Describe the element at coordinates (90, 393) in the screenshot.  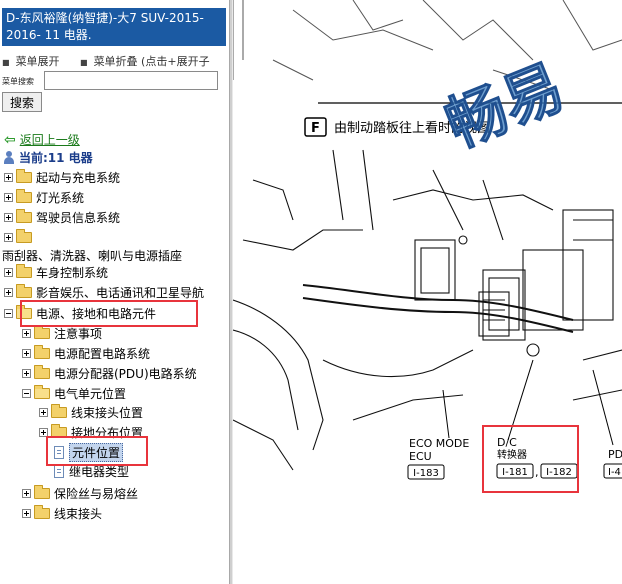
I see `tree-item-label: 电气单元位置` at that location.